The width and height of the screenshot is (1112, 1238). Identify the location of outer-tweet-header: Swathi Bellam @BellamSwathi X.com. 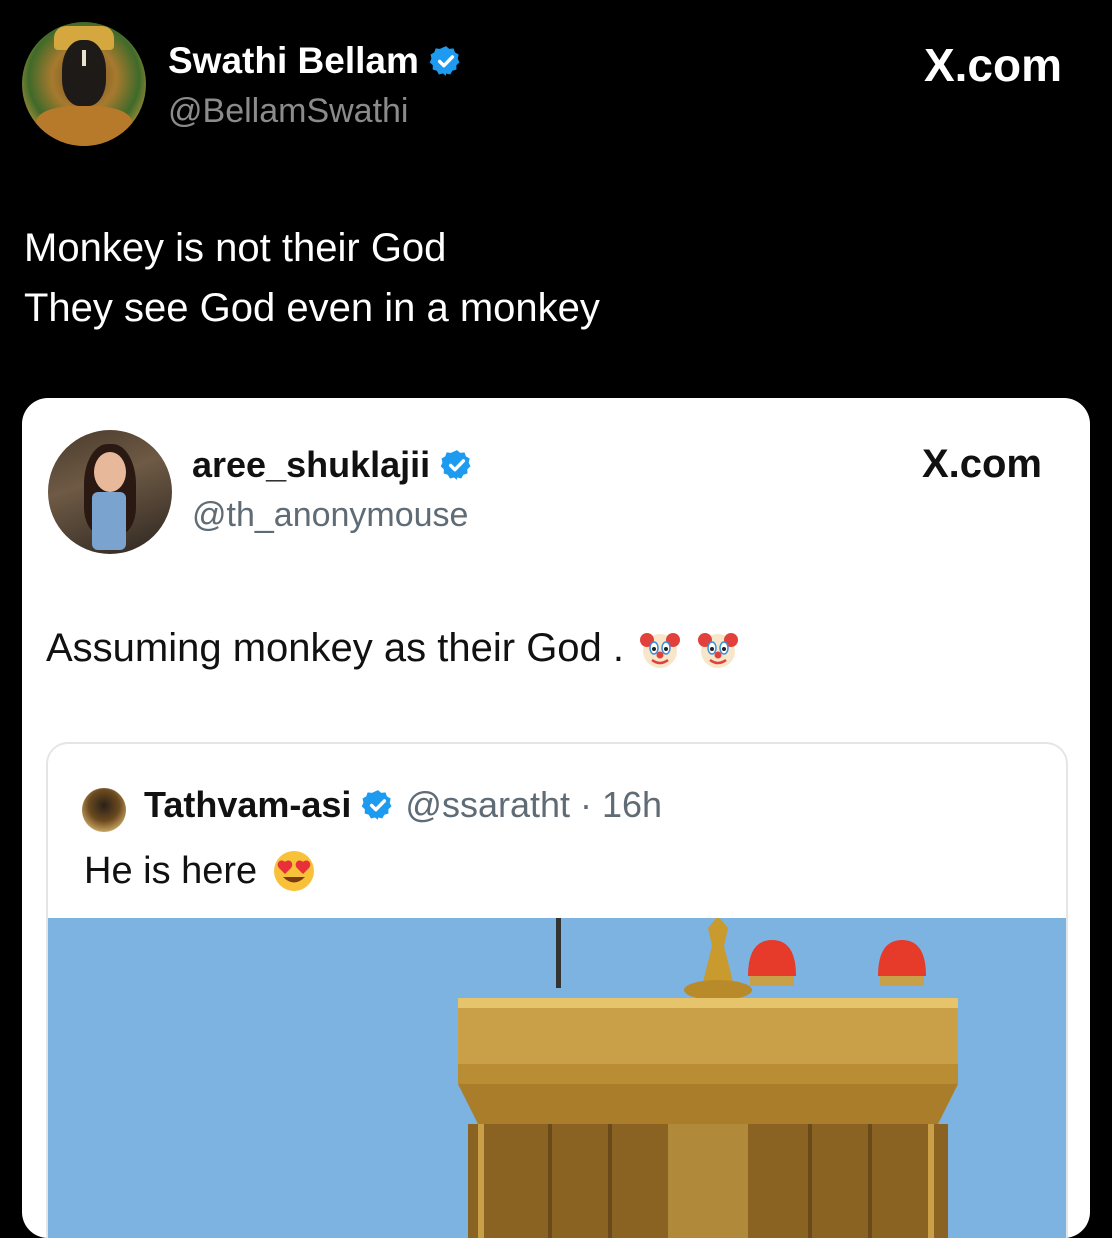
(556, 80).